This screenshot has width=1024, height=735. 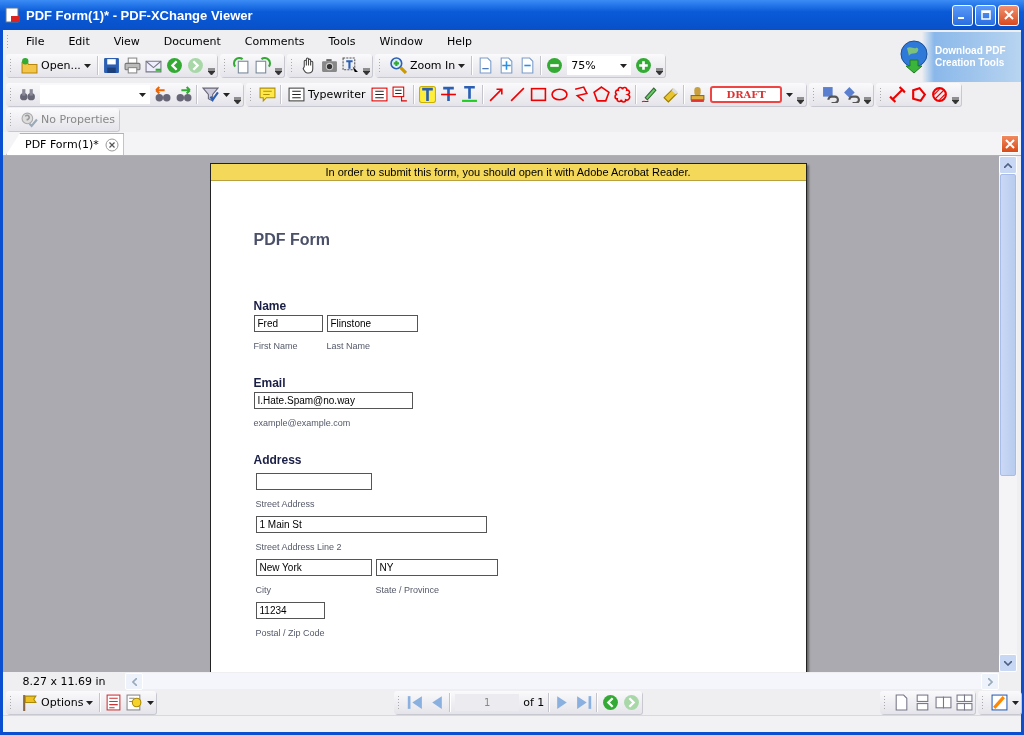 What do you see at coordinates (267, 94) in the screenshot?
I see `note-icon` at bounding box center [267, 94].